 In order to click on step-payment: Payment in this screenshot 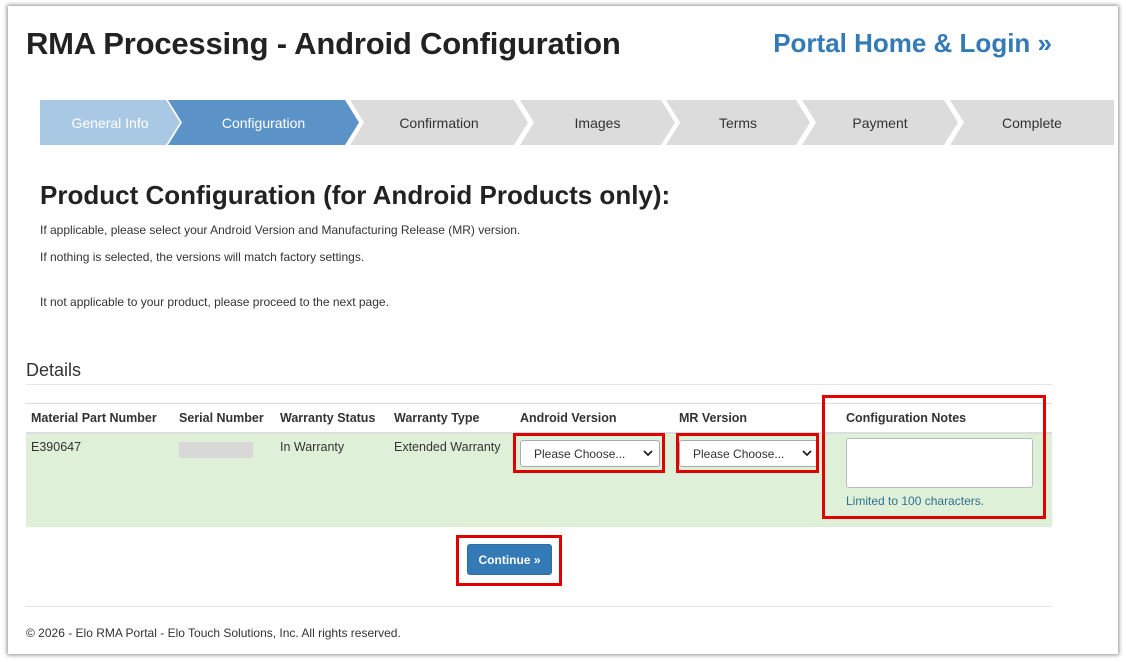, I will do `click(880, 122)`.